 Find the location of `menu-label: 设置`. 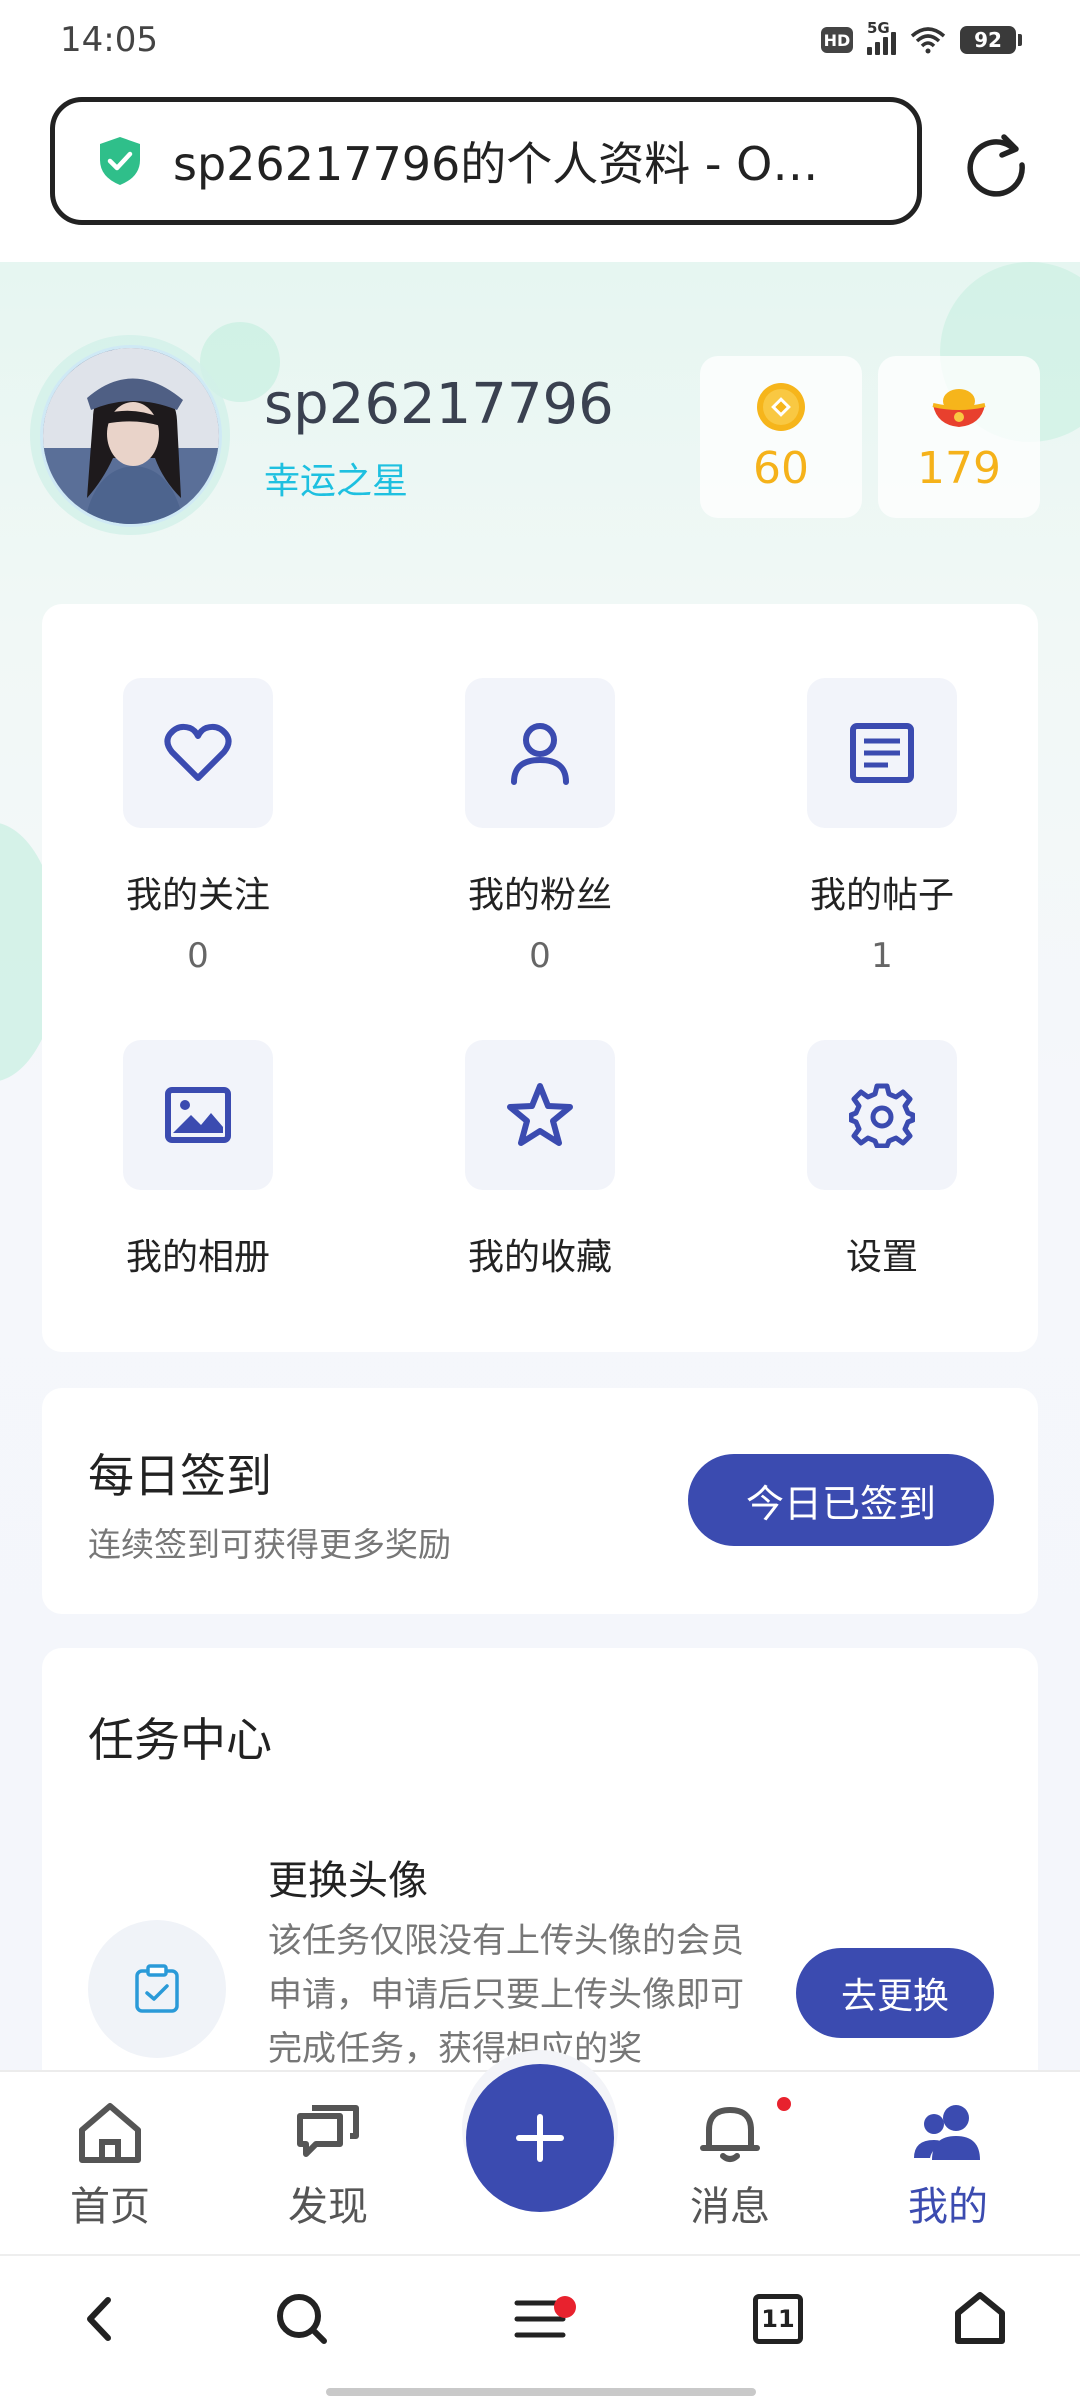

menu-label: 设置 is located at coordinates (881, 1257).